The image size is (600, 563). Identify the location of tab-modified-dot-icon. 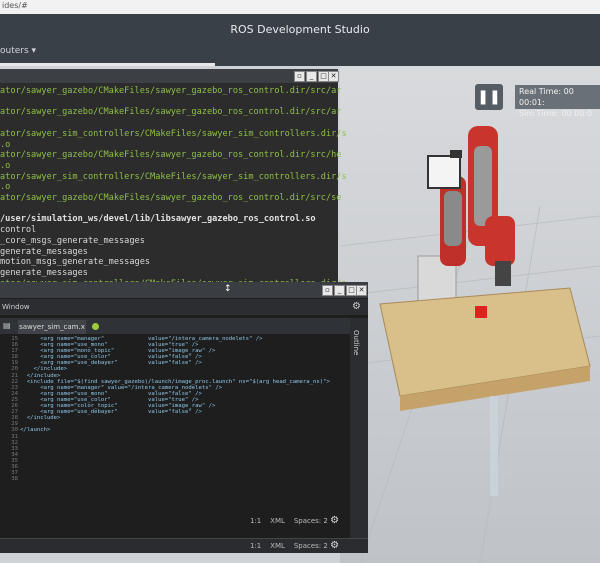
(95, 326).